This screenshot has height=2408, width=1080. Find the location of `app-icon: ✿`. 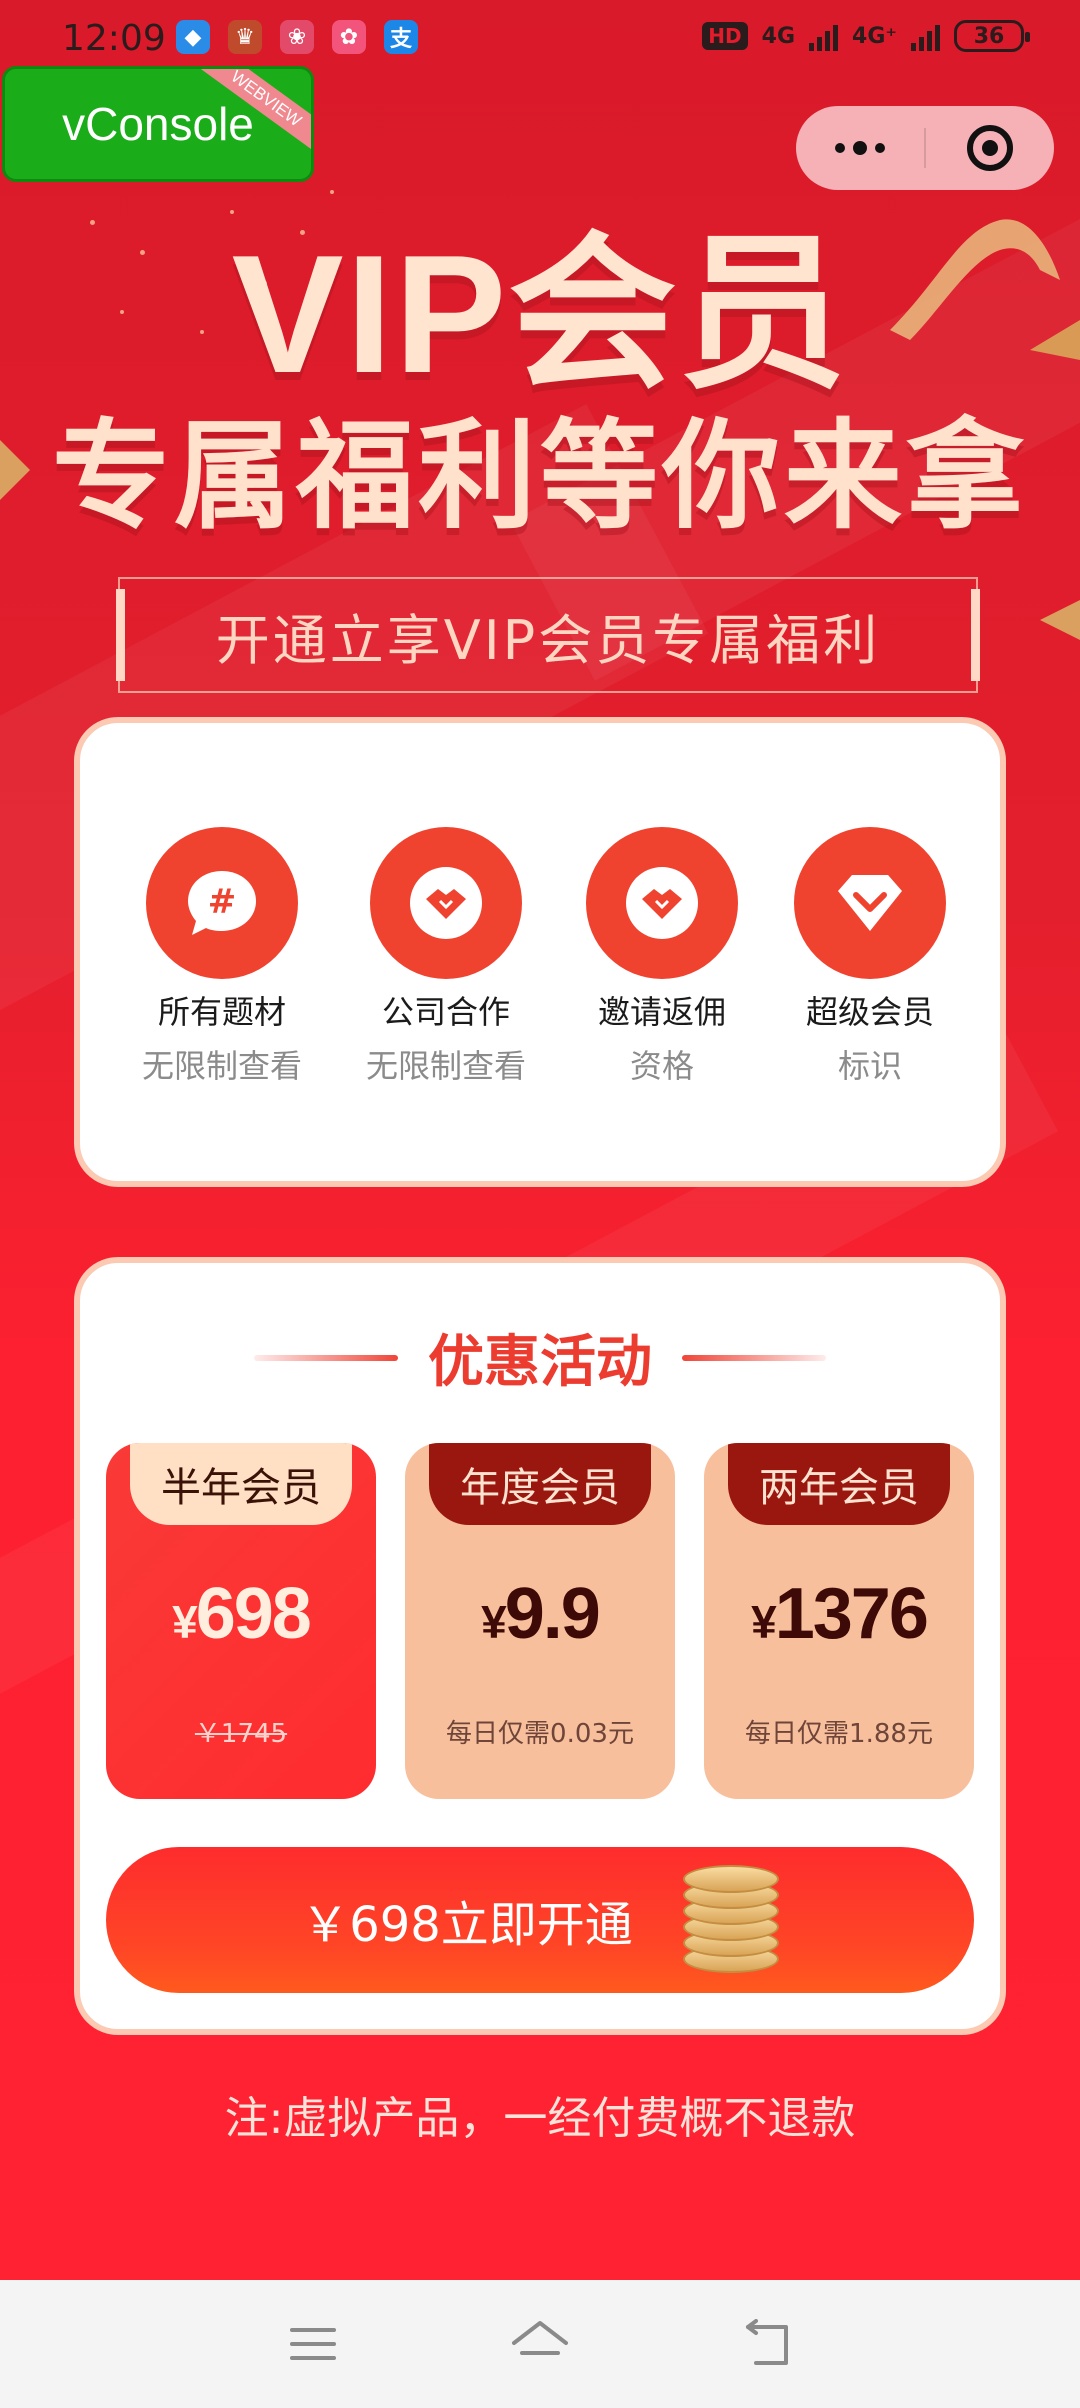

app-icon: ✿ is located at coordinates (349, 37).